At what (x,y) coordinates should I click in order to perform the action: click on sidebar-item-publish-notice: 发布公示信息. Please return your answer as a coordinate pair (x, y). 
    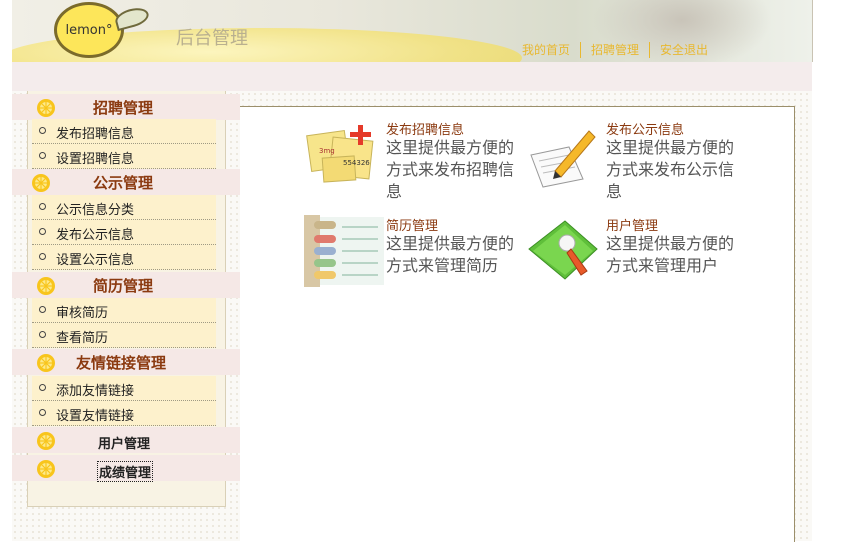
    Looking at the image, I should click on (124, 232).